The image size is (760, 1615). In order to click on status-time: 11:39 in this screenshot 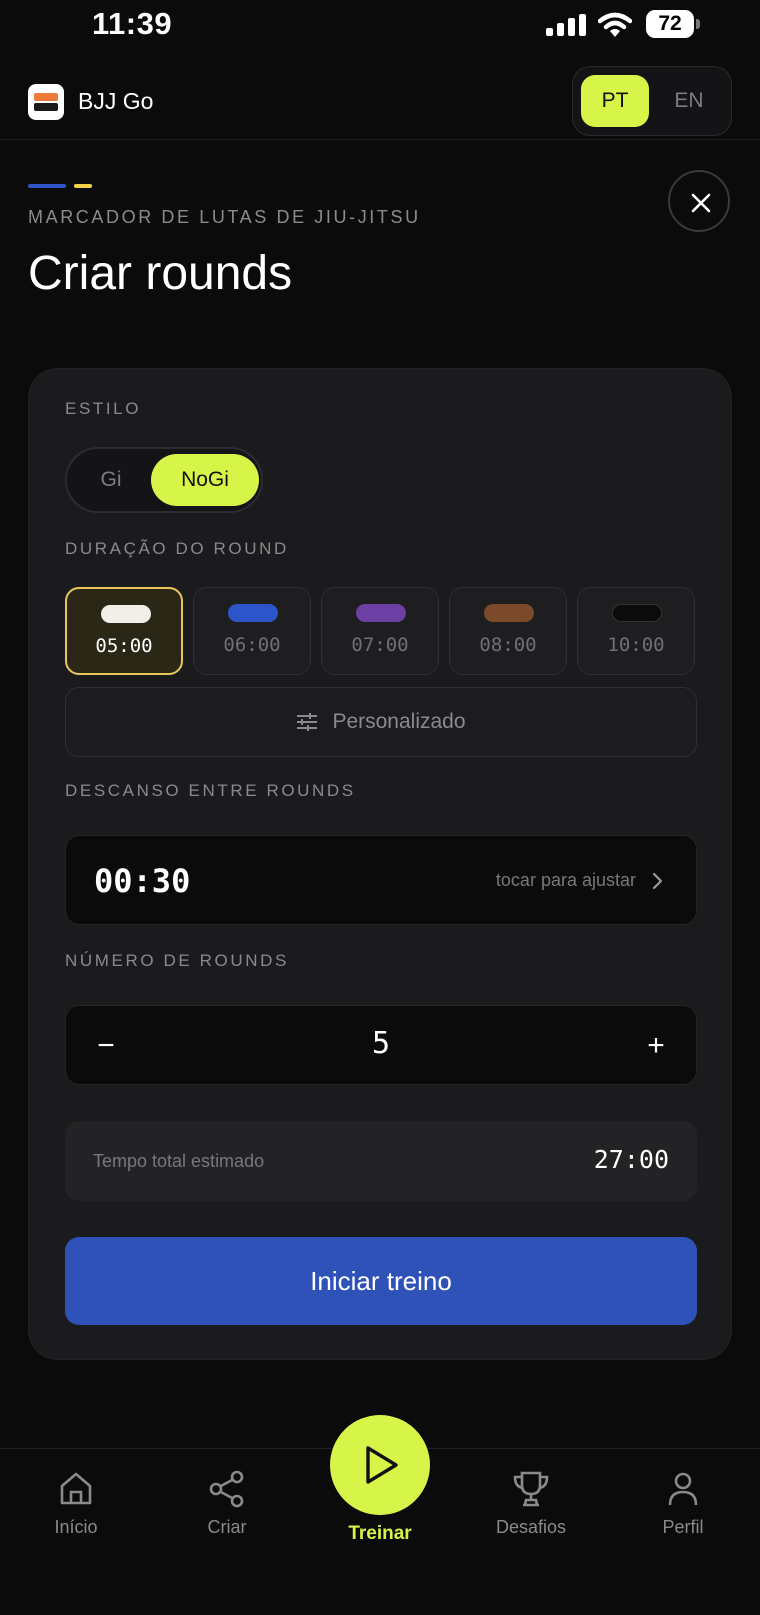, I will do `click(132, 23)`.